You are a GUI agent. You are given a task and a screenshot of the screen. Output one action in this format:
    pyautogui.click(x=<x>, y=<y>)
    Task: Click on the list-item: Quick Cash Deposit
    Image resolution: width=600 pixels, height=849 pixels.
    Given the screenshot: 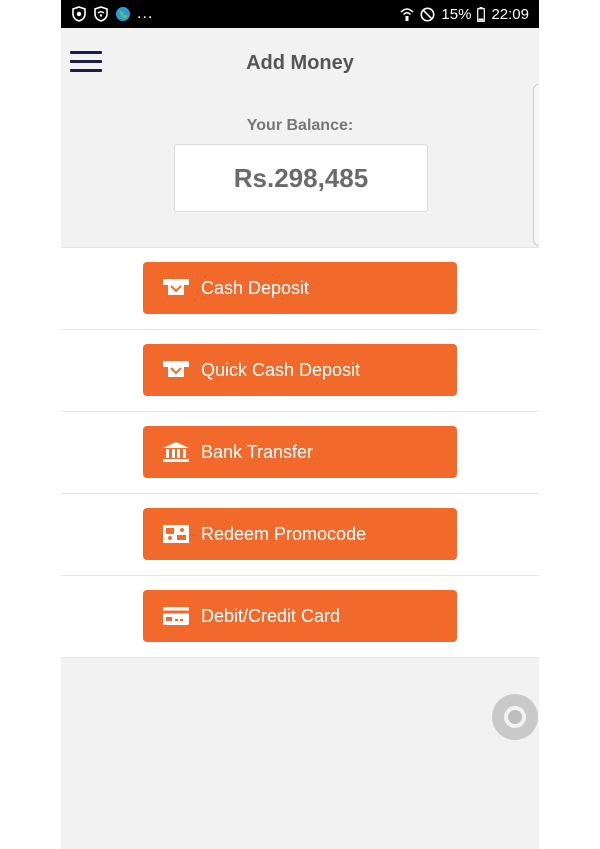 What is the action you would take?
    pyautogui.click(x=300, y=371)
    